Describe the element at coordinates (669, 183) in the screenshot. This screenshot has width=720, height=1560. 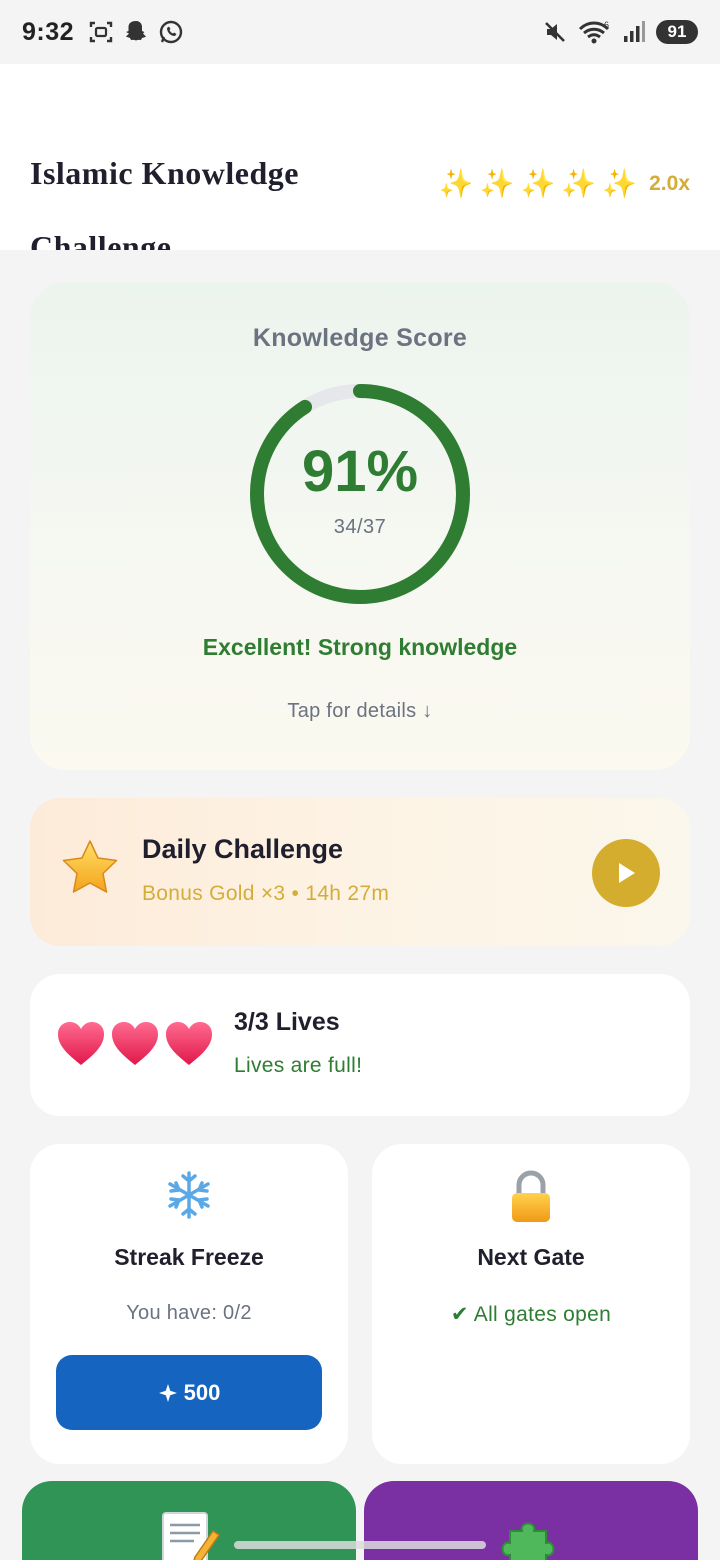
I see `multiplier-label: 2.0x` at that location.